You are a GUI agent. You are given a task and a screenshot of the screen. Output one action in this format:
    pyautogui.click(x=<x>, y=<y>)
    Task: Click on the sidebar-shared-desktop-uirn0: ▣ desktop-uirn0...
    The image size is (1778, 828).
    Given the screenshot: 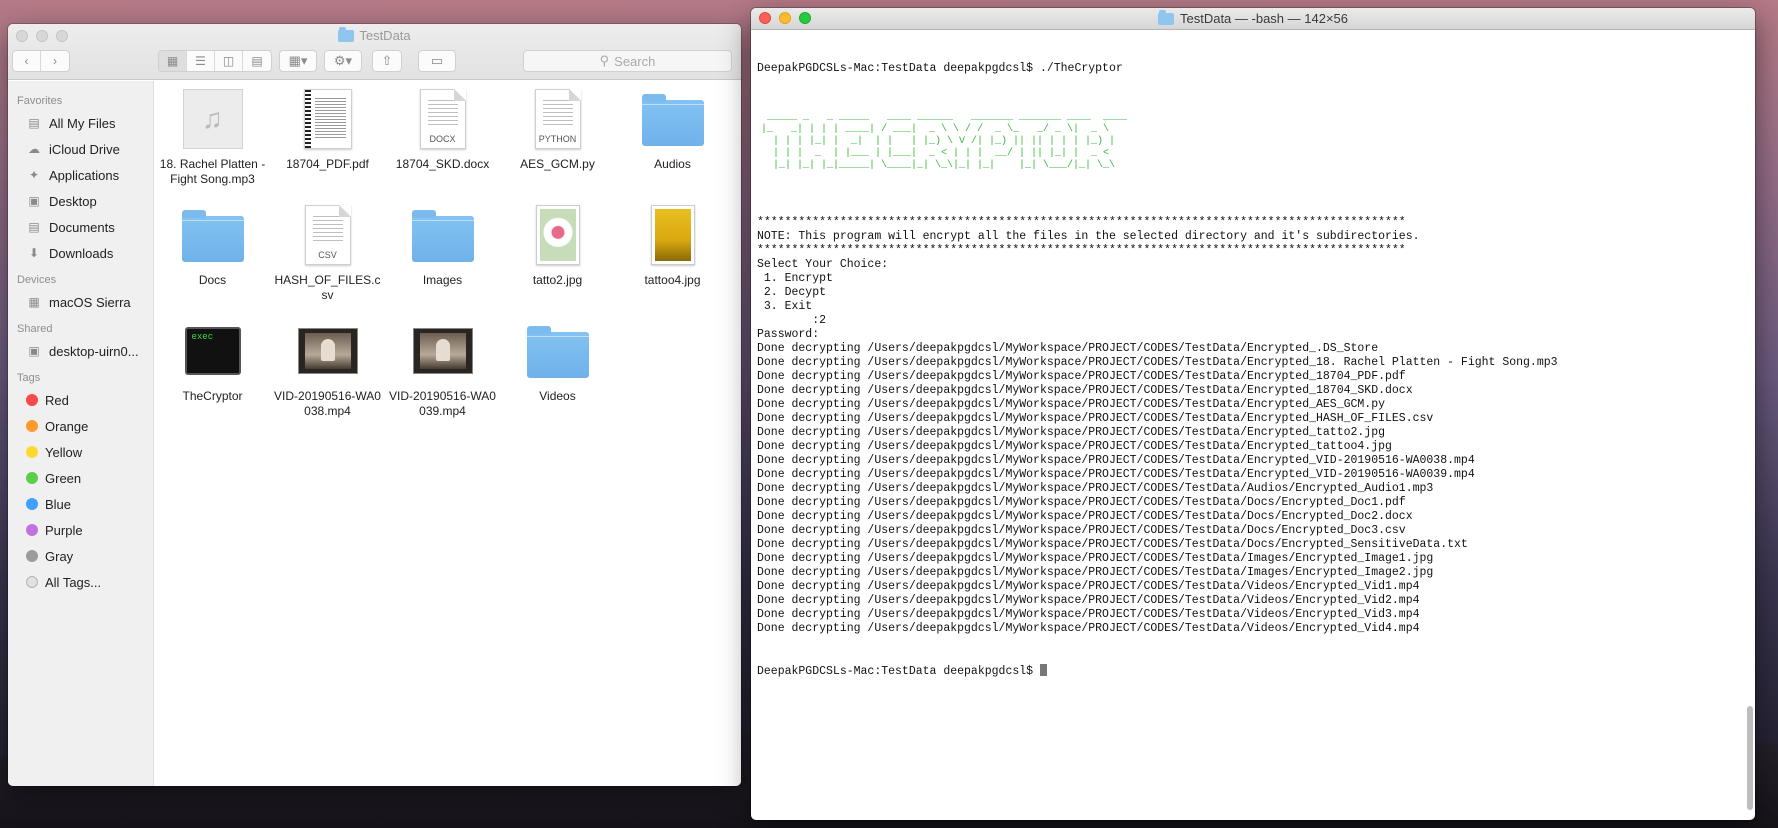 What is the action you would take?
    pyautogui.click(x=80, y=351)
    